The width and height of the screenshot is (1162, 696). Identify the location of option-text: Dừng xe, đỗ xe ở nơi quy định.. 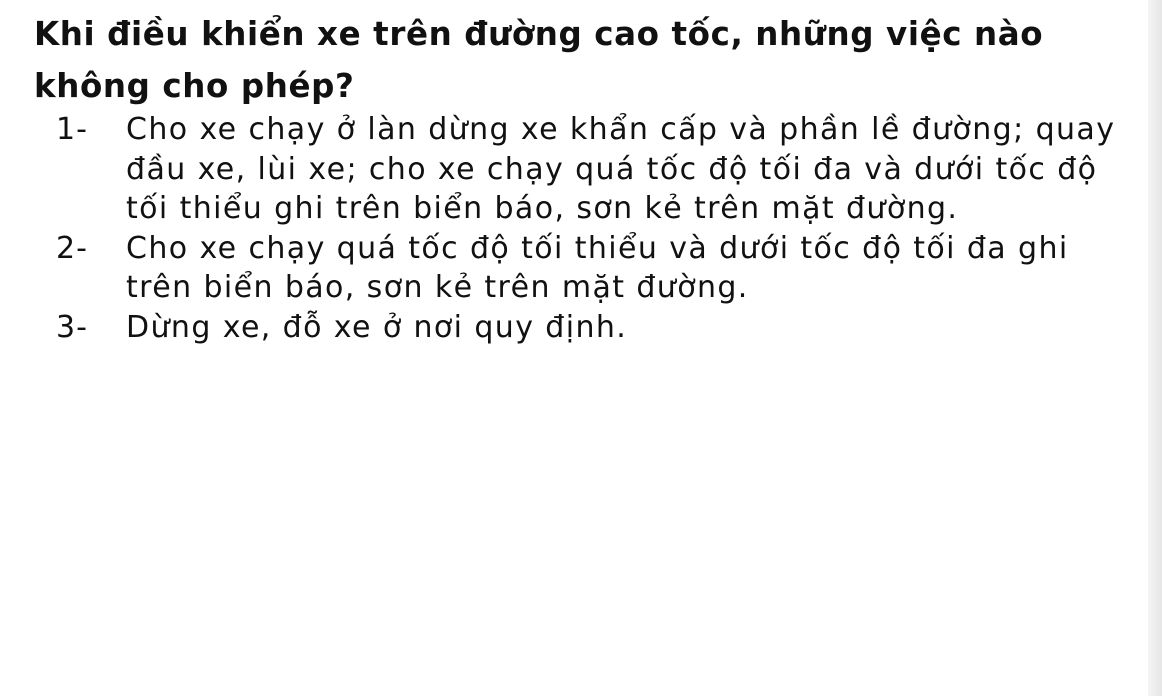
(377, 327).